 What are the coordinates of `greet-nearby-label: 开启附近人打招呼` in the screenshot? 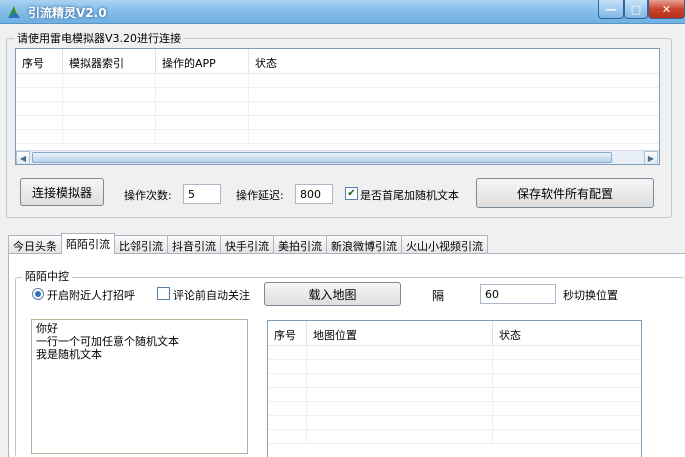 It's located at (91, 295).